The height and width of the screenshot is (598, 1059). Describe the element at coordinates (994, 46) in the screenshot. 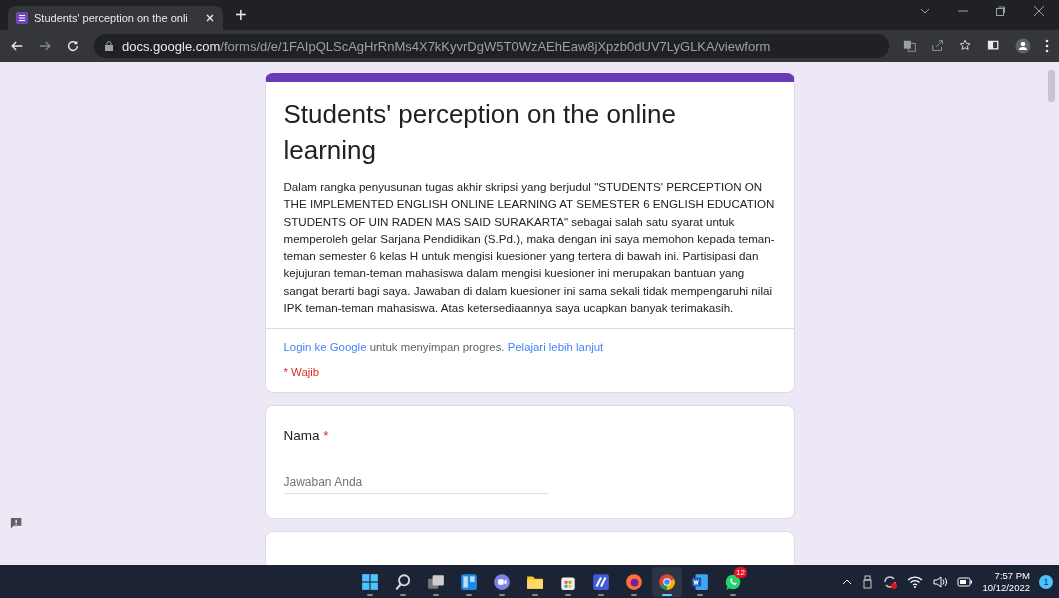

I see `side-panel-icon` at that location.